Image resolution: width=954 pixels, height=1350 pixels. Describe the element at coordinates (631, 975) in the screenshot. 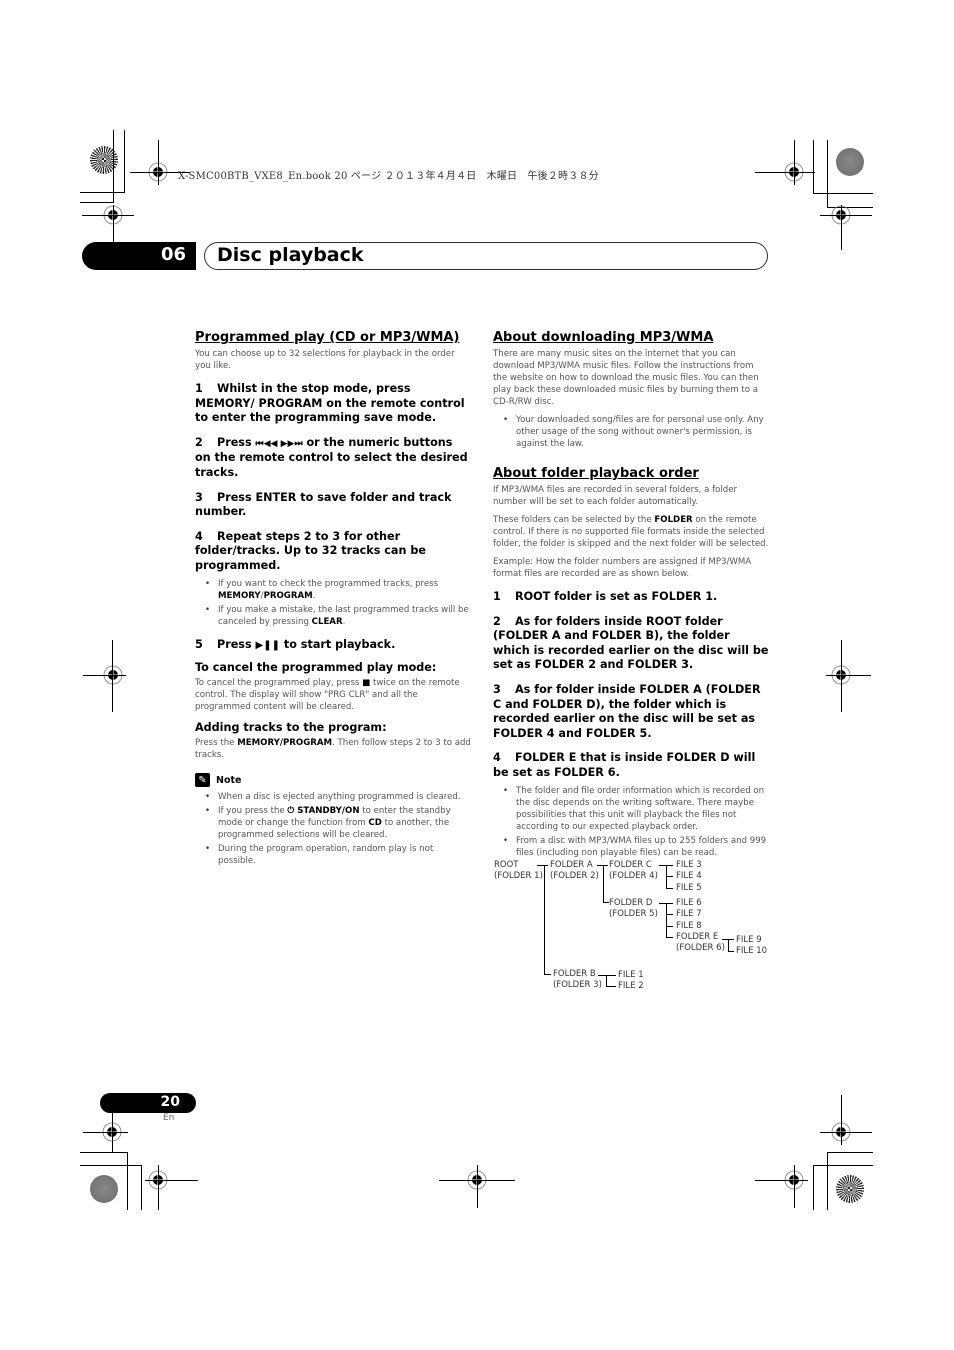

I see `tree-file: FILE 1` at that location.